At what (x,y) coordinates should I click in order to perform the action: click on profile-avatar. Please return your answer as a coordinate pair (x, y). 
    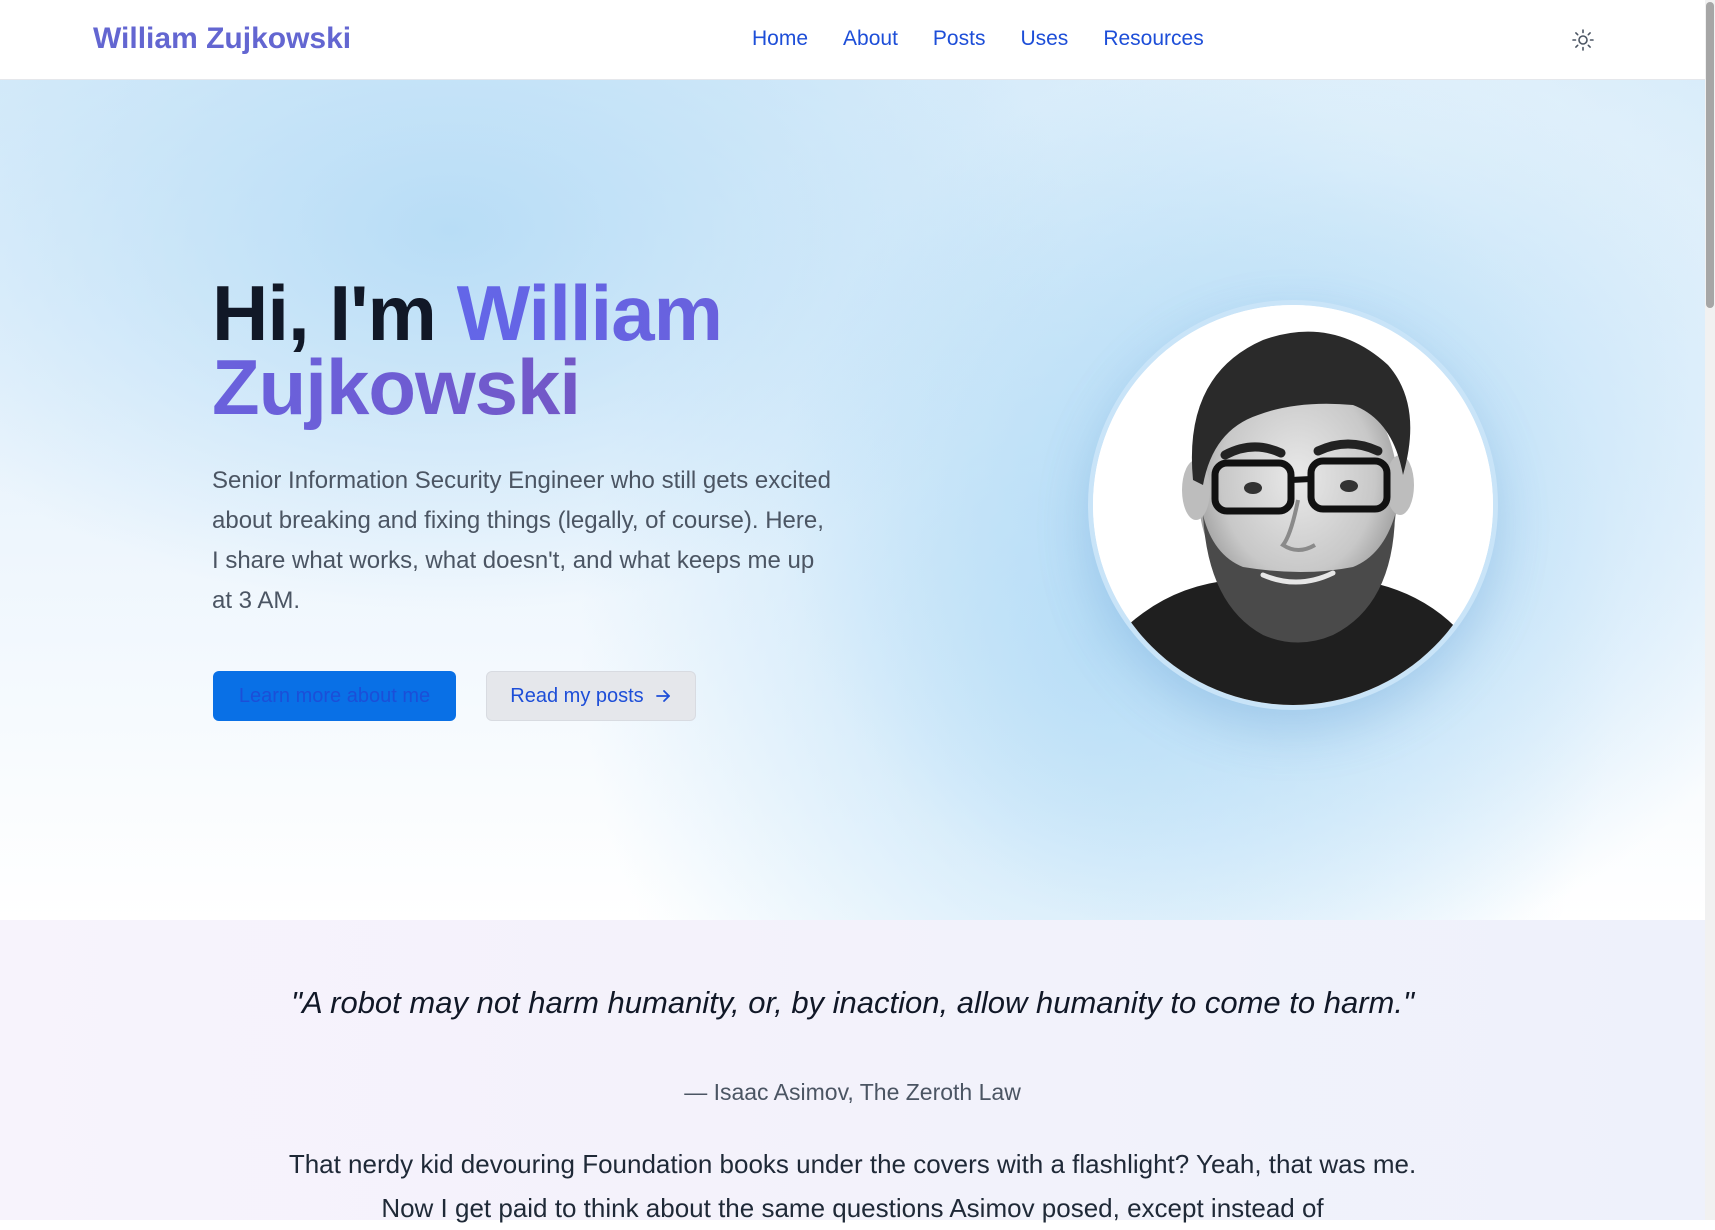
    Looking at the image, I should click on (1293, 505).